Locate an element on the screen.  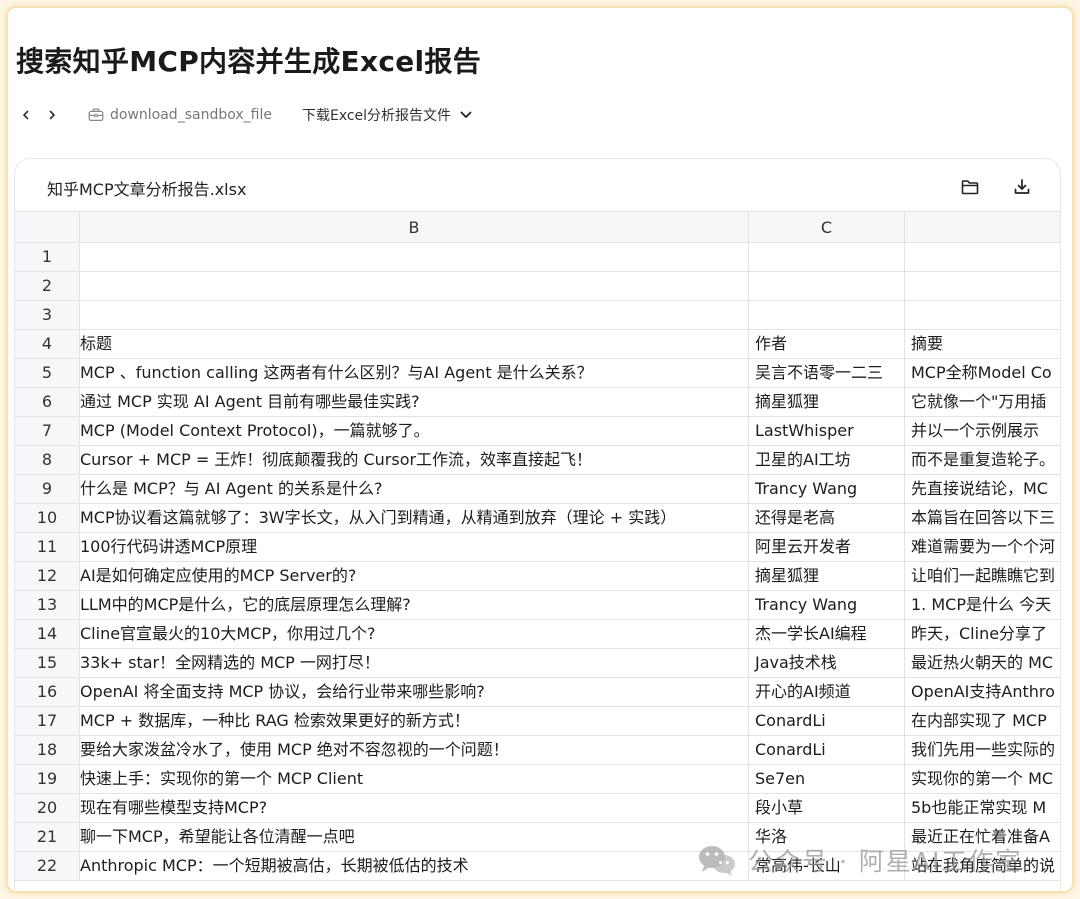
cell-d: 5b也能正常实现 M is located at coordinates (982, 808).